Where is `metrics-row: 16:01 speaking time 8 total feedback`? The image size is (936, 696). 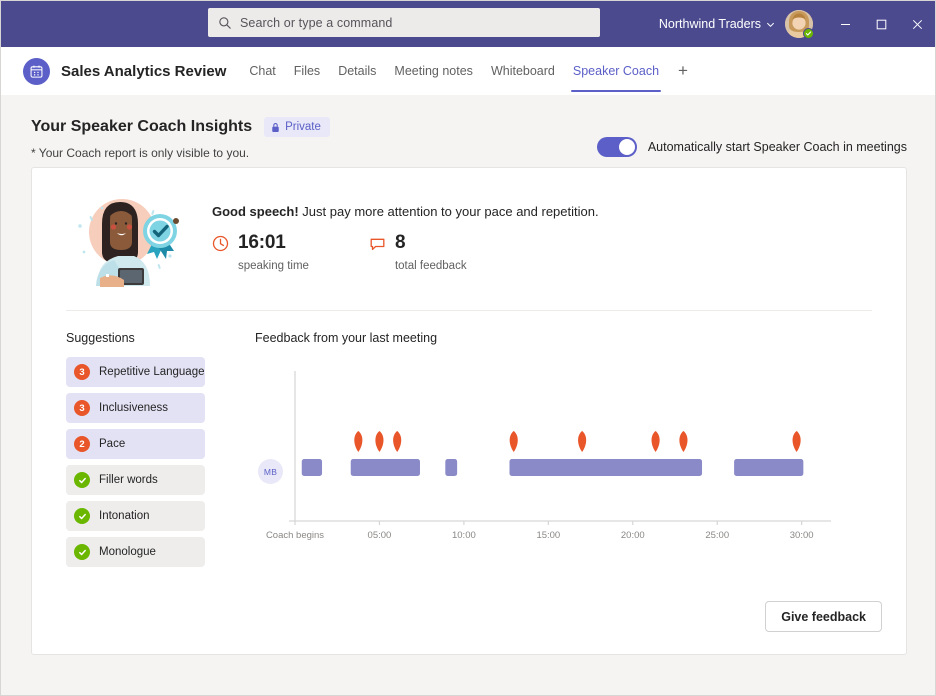 metrics-row: 16:01 speaking time 8 total feedback is located at coordinates (405, 252).